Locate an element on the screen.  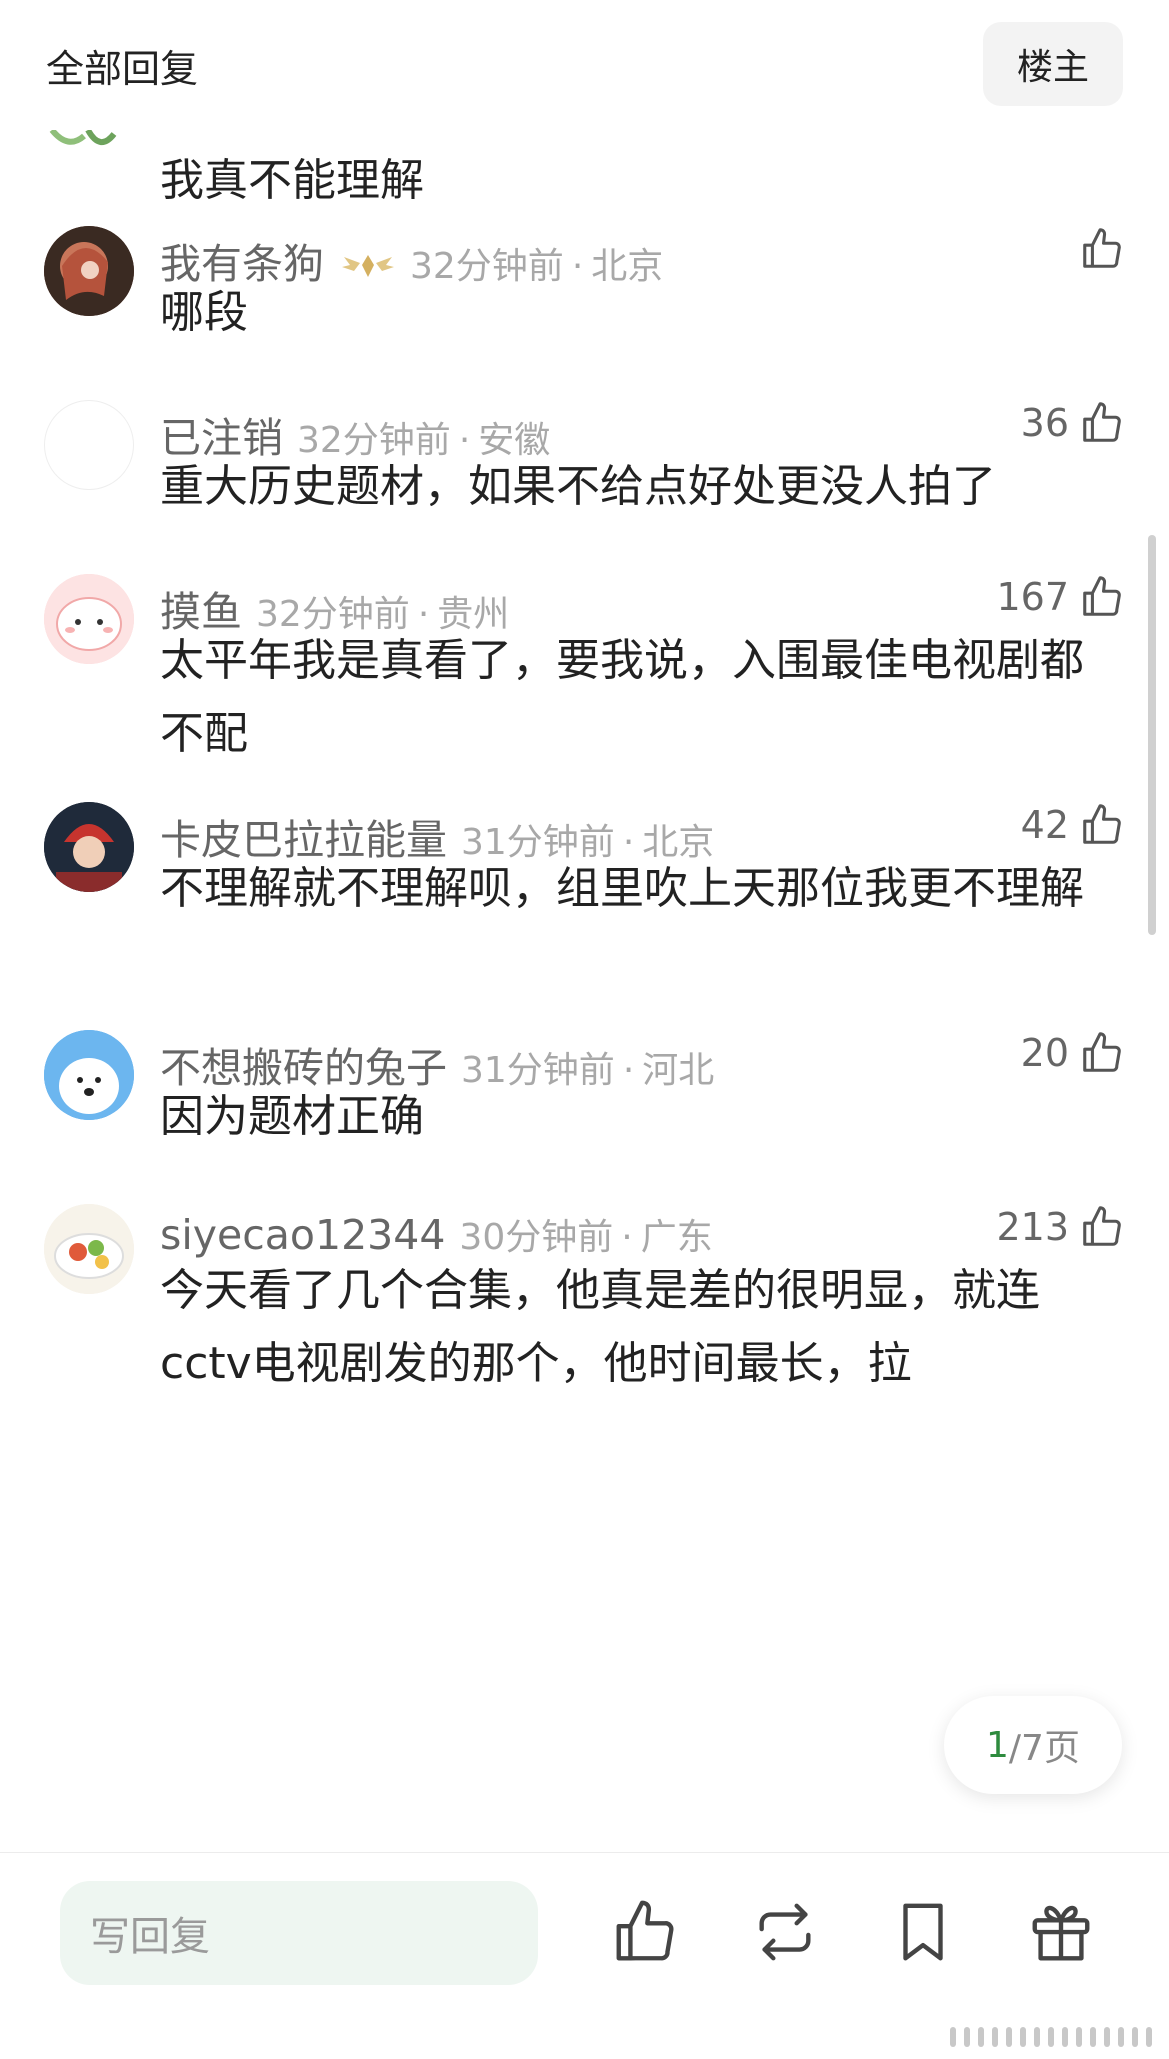
like-button is located at coordinates (1097, 249).